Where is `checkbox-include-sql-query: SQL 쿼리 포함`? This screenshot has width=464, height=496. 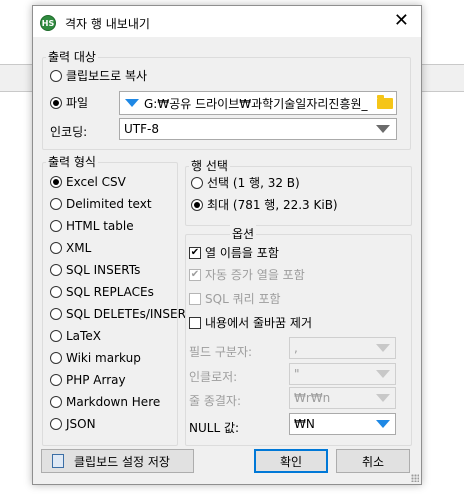
checkbox-include-sql-query: SQL 쿼리 포함 is located at coordinates (235, 298).